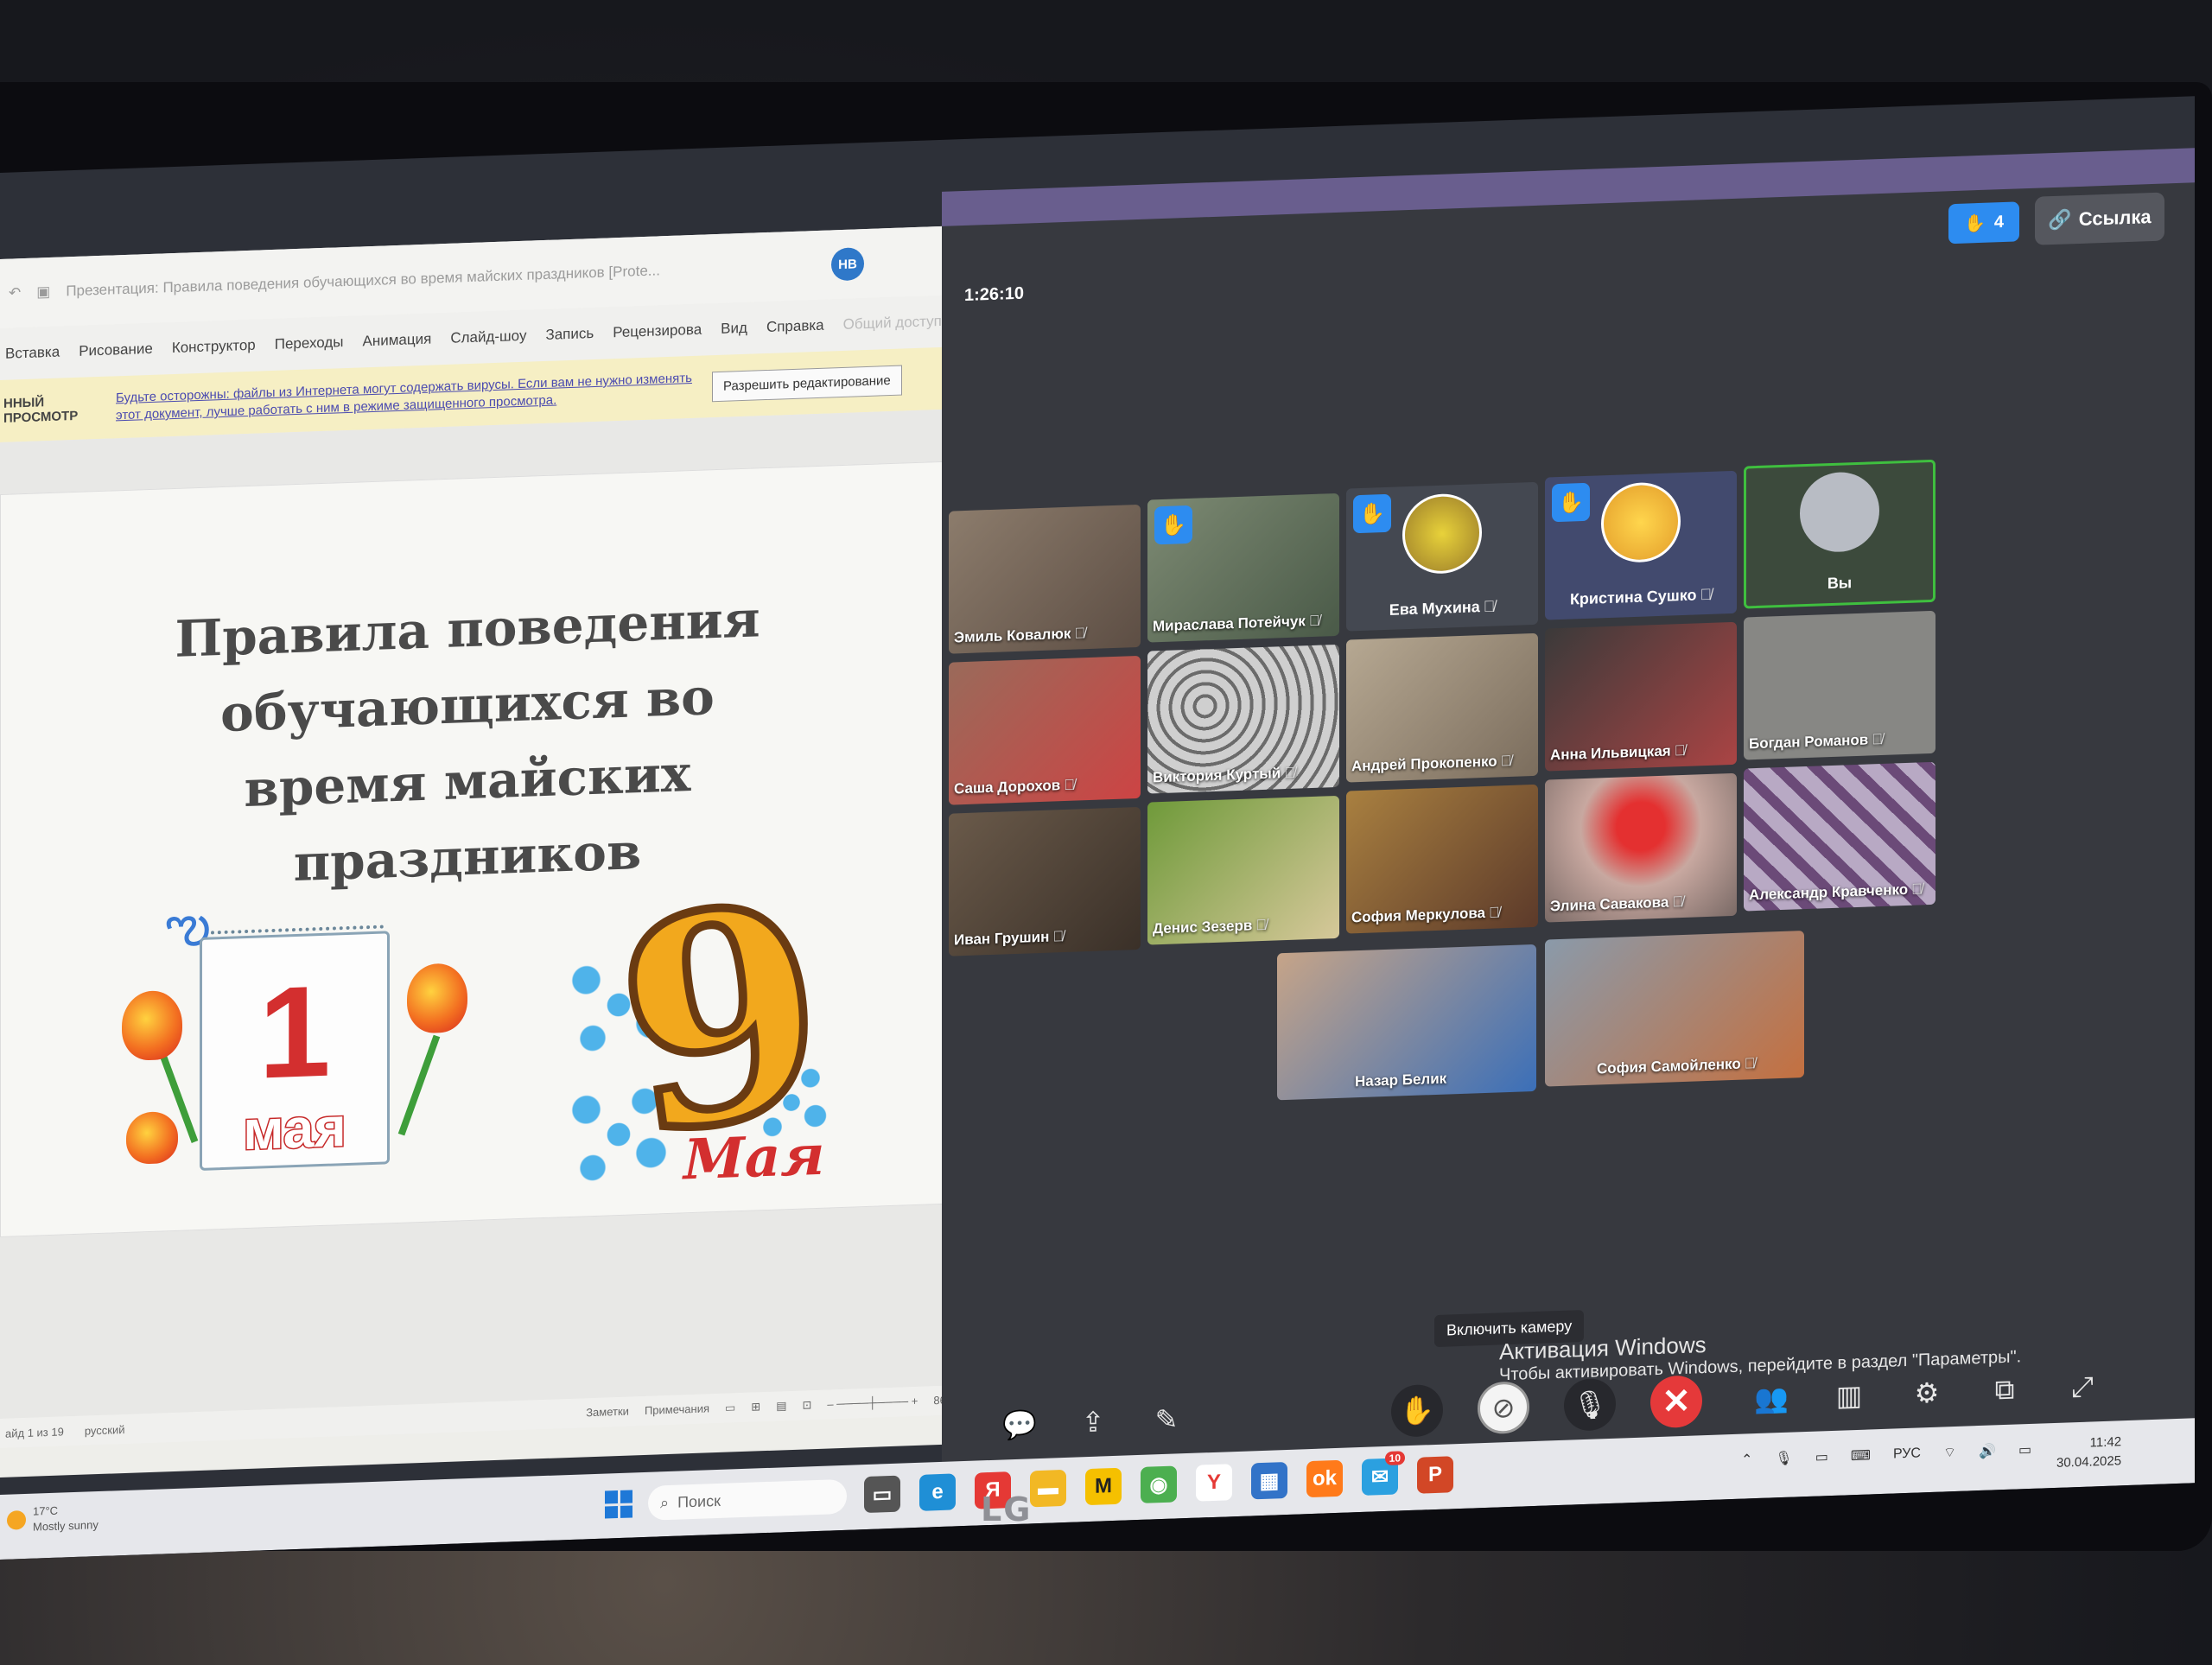 This screenshot has width=2212, height=1665. What do you see at coordinates (1840, 836) in the screenshot?
I see `participant-tile: Александр Кравченко 🎙̸` at bounding box center [1840, 836].